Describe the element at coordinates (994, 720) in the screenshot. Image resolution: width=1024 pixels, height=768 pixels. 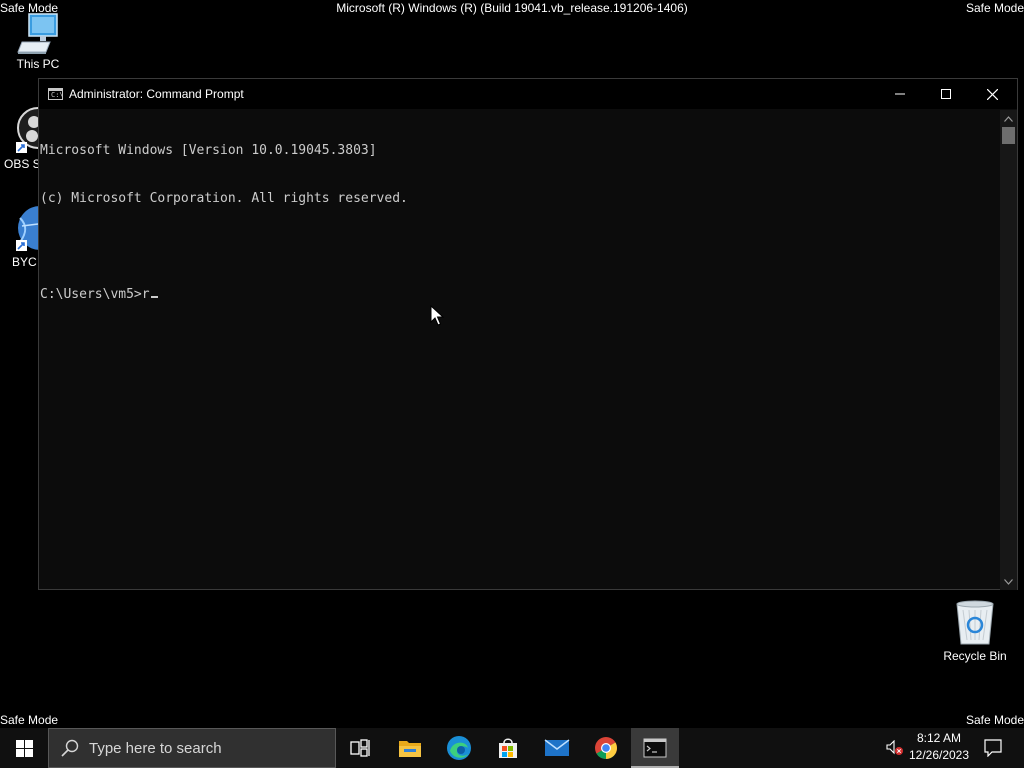
I see `safe-mode-label-bottom-right: Safe Mode` at that location.